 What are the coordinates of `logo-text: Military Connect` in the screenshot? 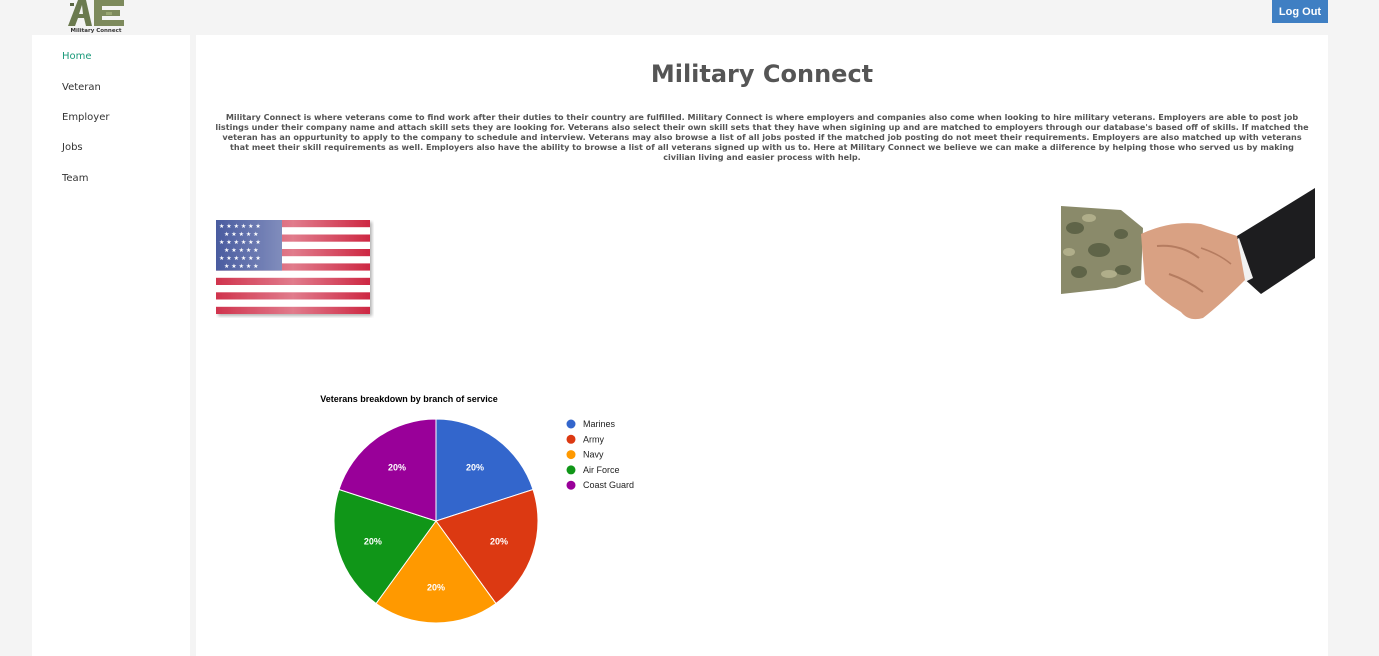 It's located at (96, 31).